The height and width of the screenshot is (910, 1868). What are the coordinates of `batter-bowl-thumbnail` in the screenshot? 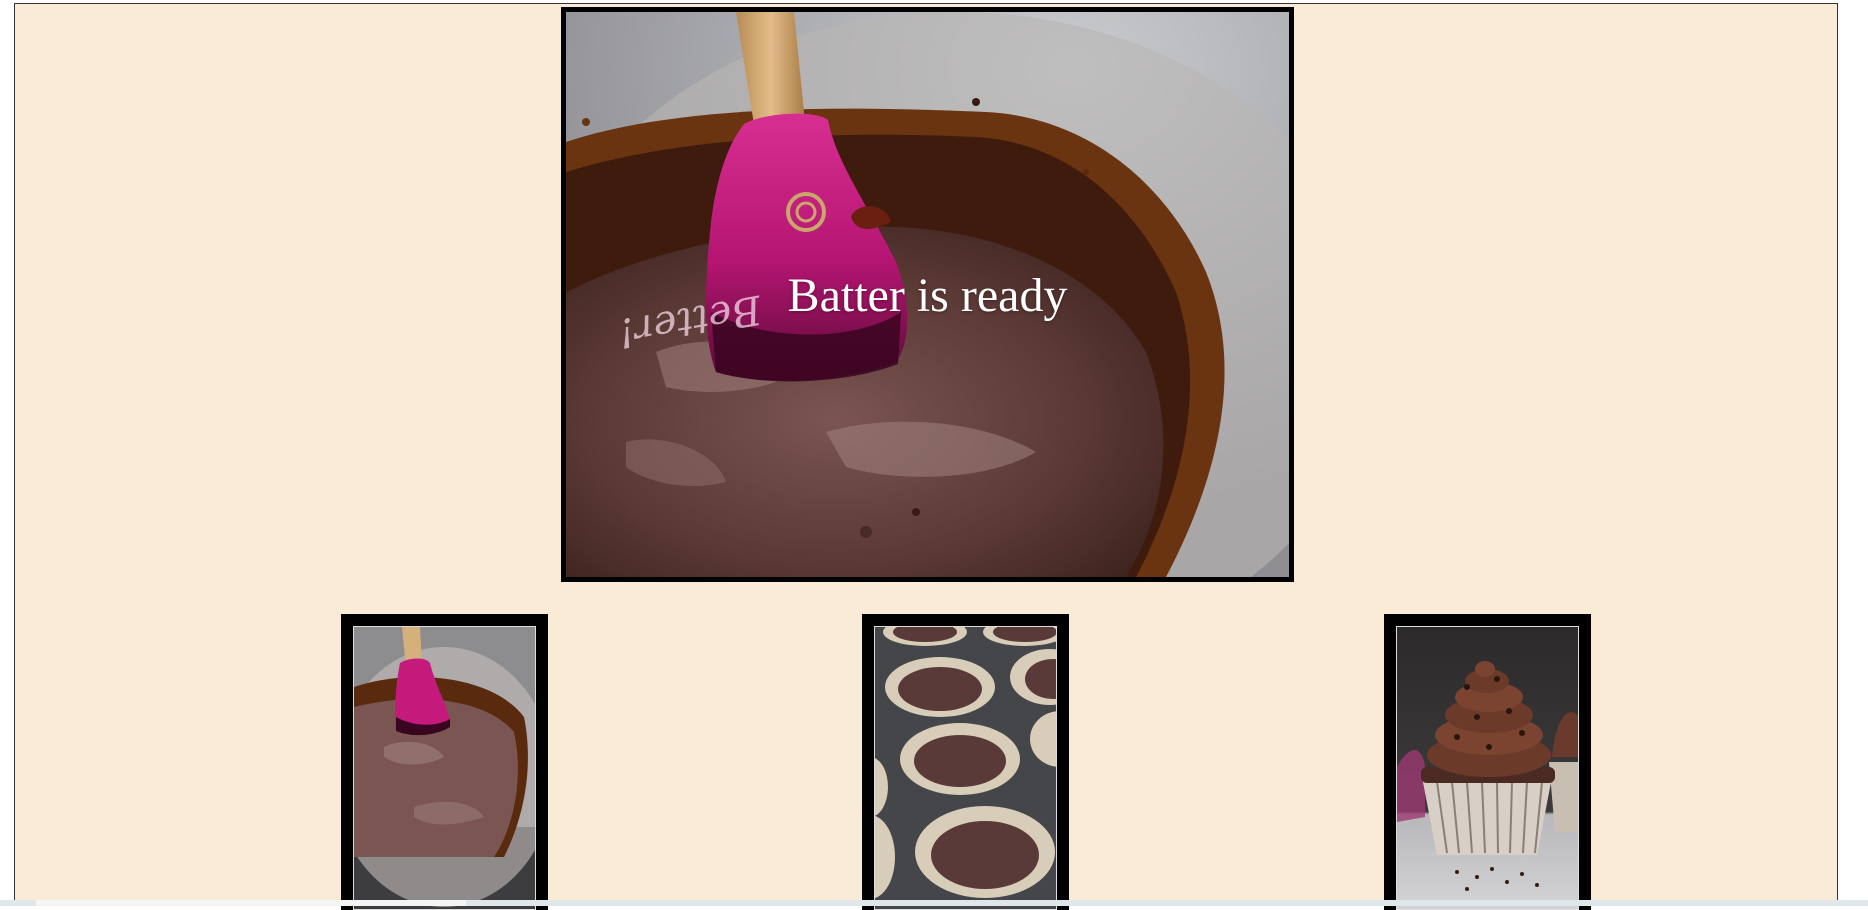 It's located at (445, 768).